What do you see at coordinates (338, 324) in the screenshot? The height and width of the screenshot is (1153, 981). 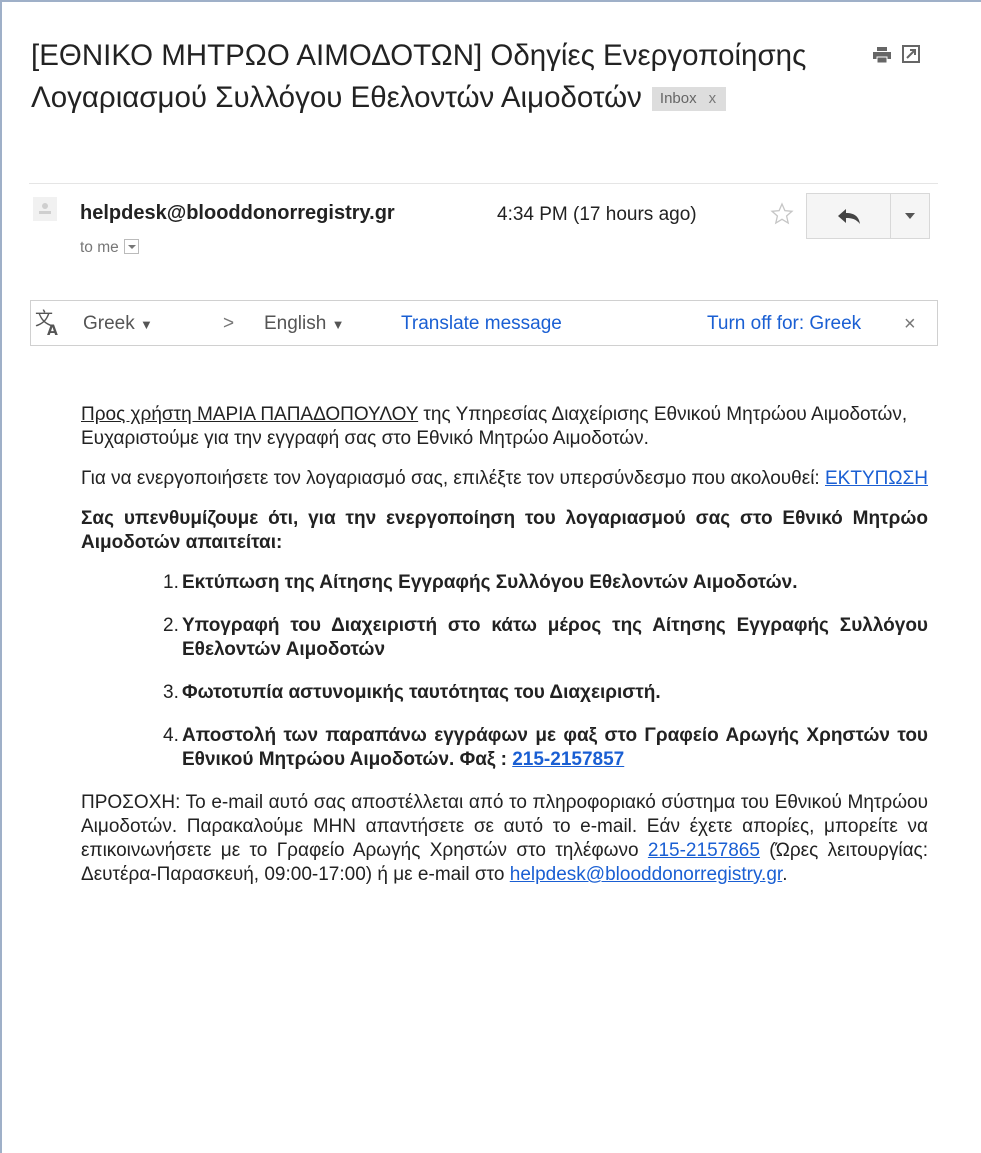 I see `target-dropdown-icon: ▼` at bounding box center [338, 324].